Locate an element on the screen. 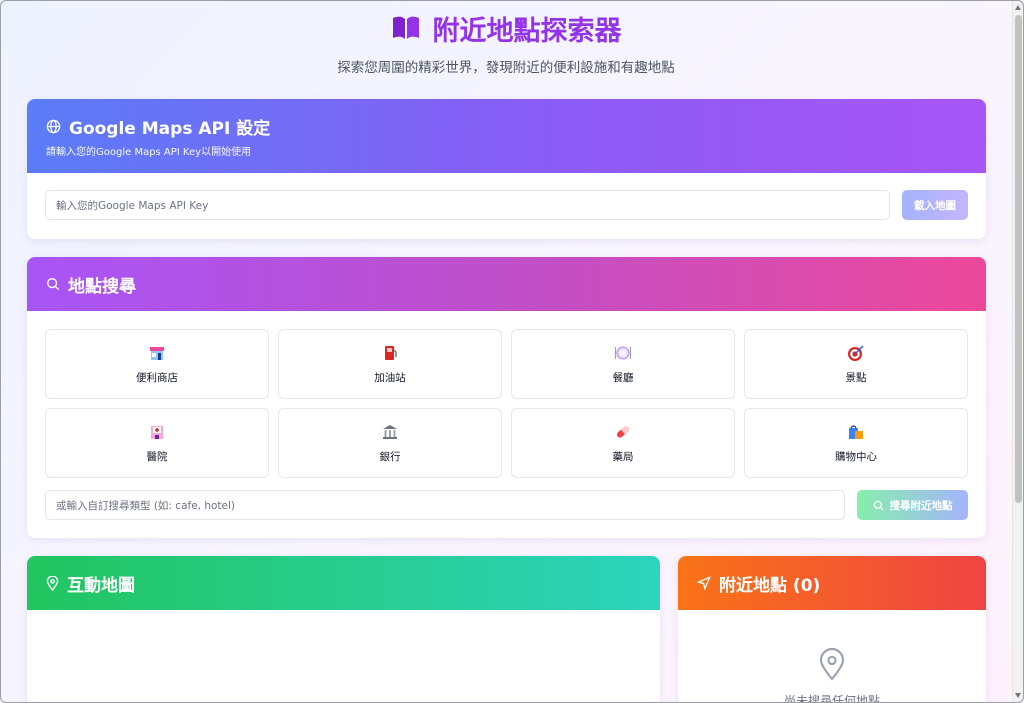  map-area is located at coordinates (343, 656).